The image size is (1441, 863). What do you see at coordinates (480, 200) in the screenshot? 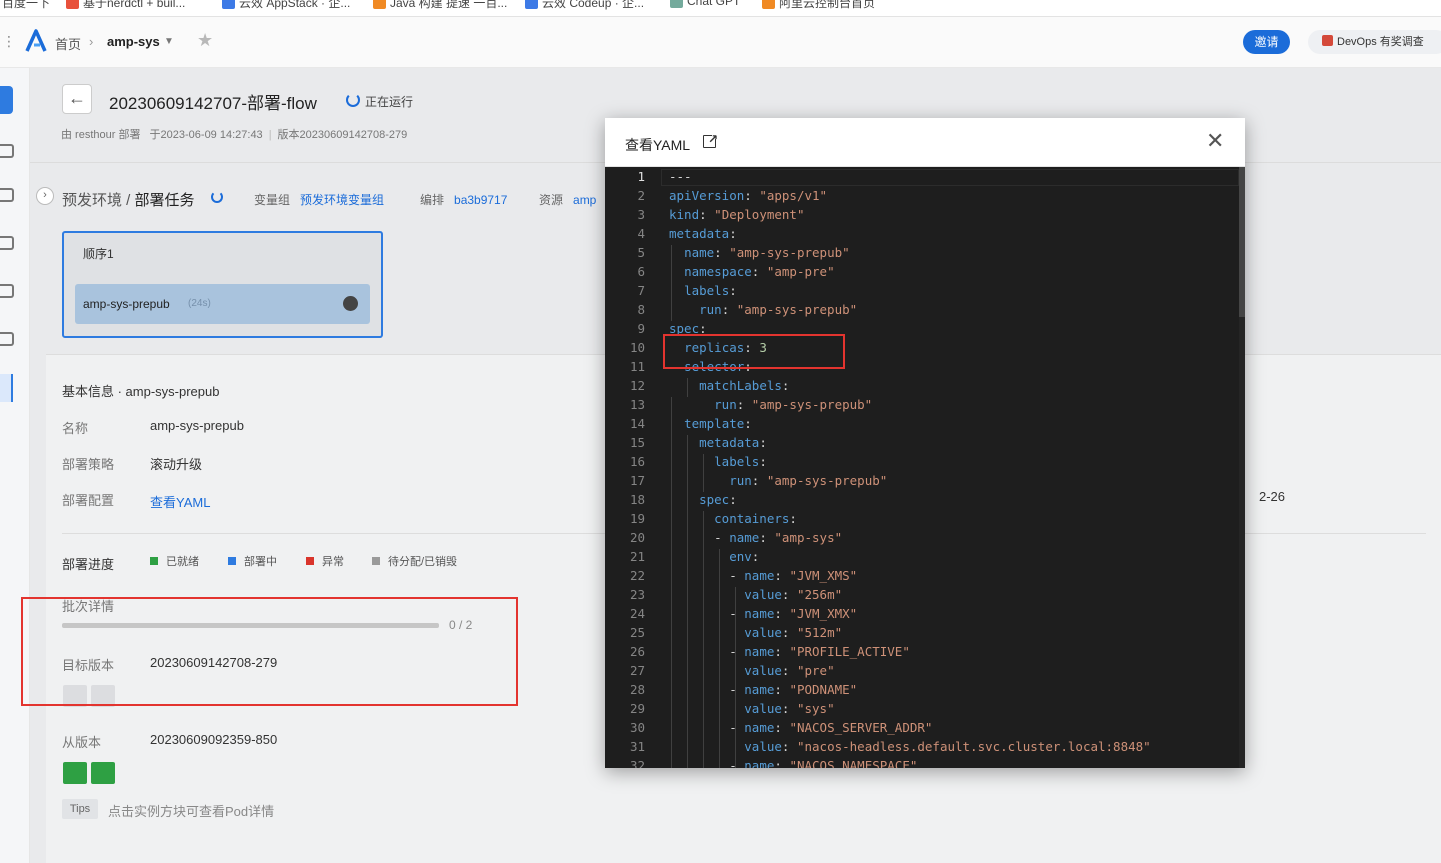
I see `orchestration-link: ba3b9717` at bounding box center [480, 200].